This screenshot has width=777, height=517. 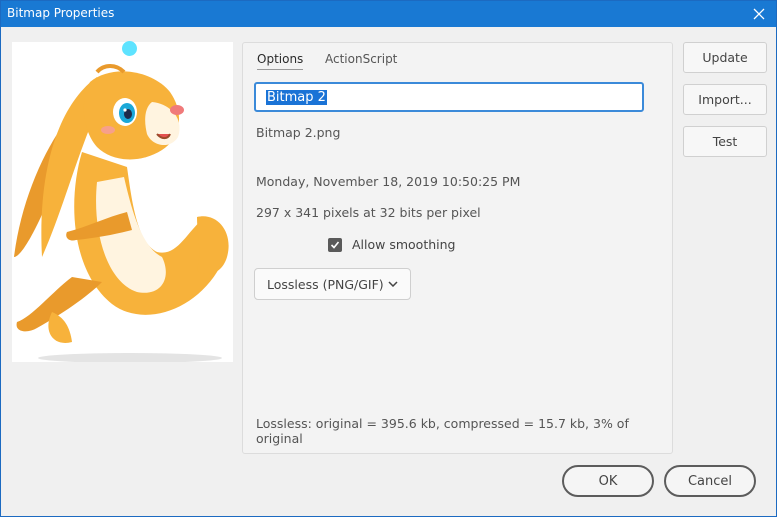 What do you see at coordinates (449, 97) in the screenshot?
I see `bitmap-name-input: Bitmap 2` at bounding box center [449, 97].